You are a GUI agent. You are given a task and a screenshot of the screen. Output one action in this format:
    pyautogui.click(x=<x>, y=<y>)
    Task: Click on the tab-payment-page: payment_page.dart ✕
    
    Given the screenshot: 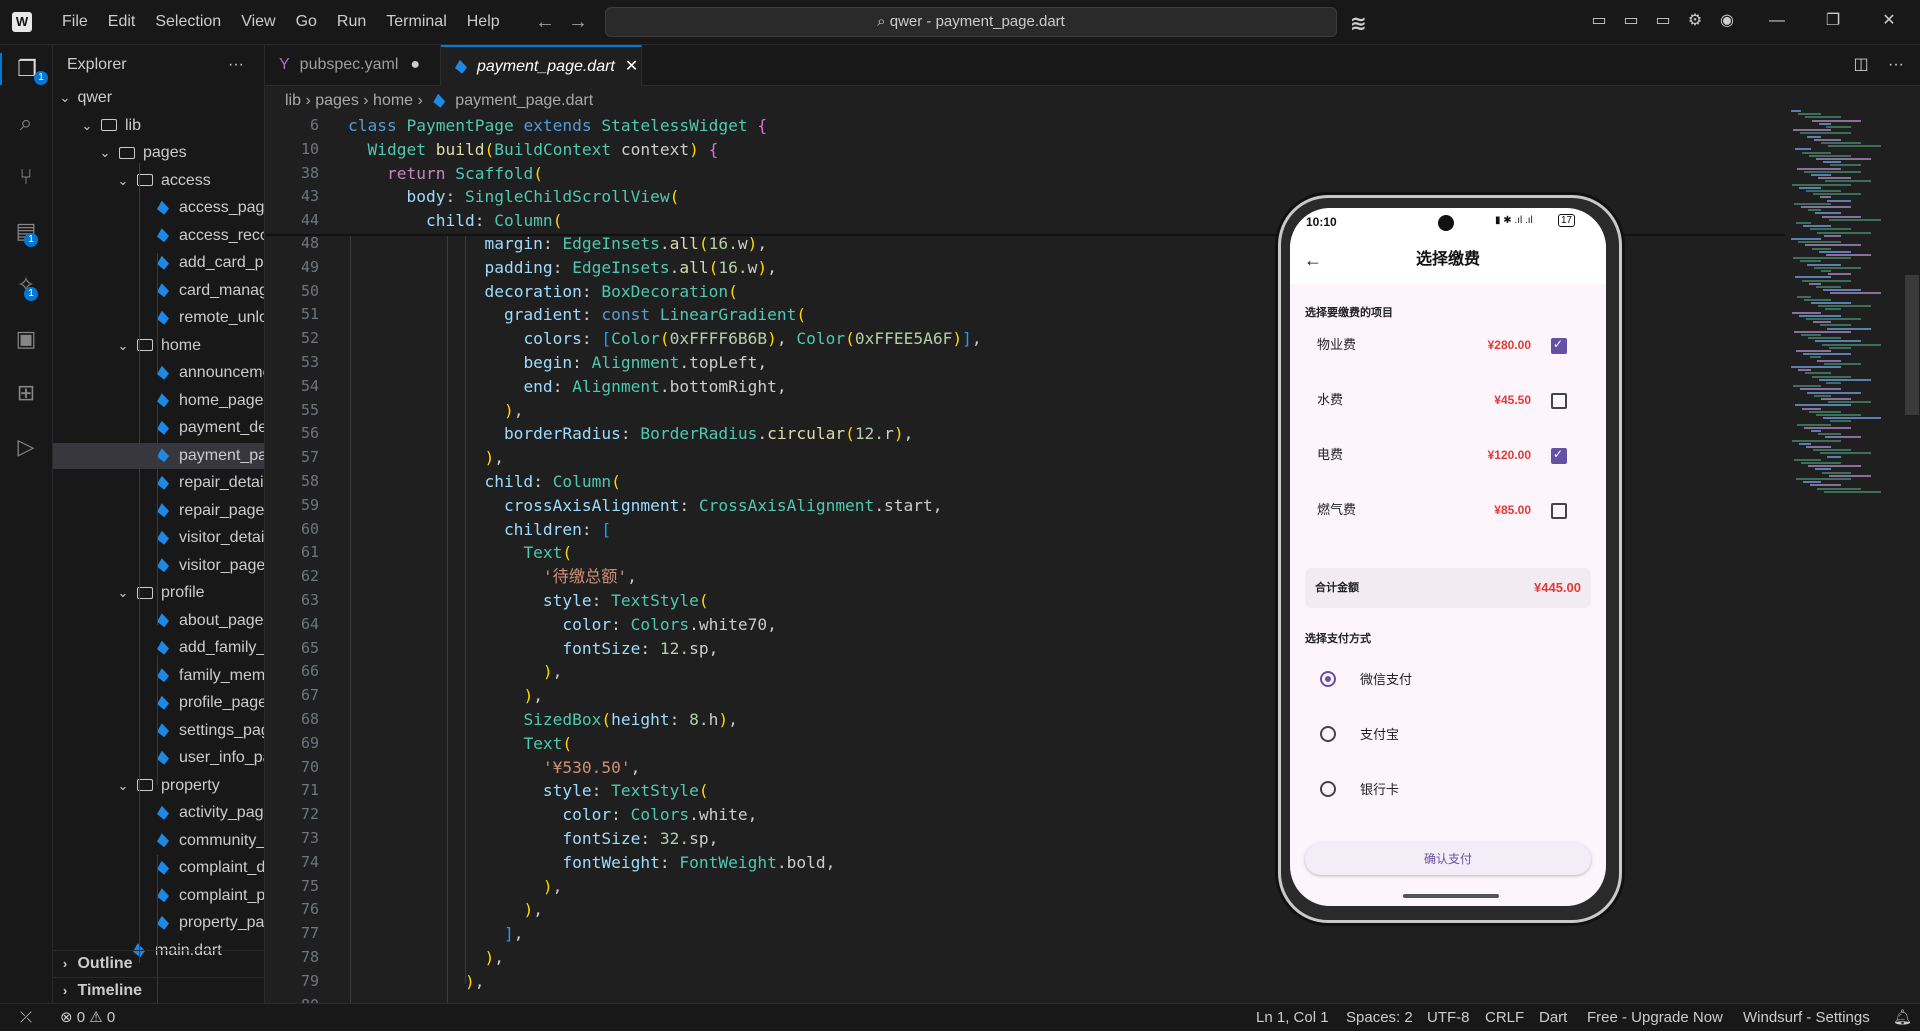 What is the action you would take?
    pyautogui.click(x=541, y=65)
    